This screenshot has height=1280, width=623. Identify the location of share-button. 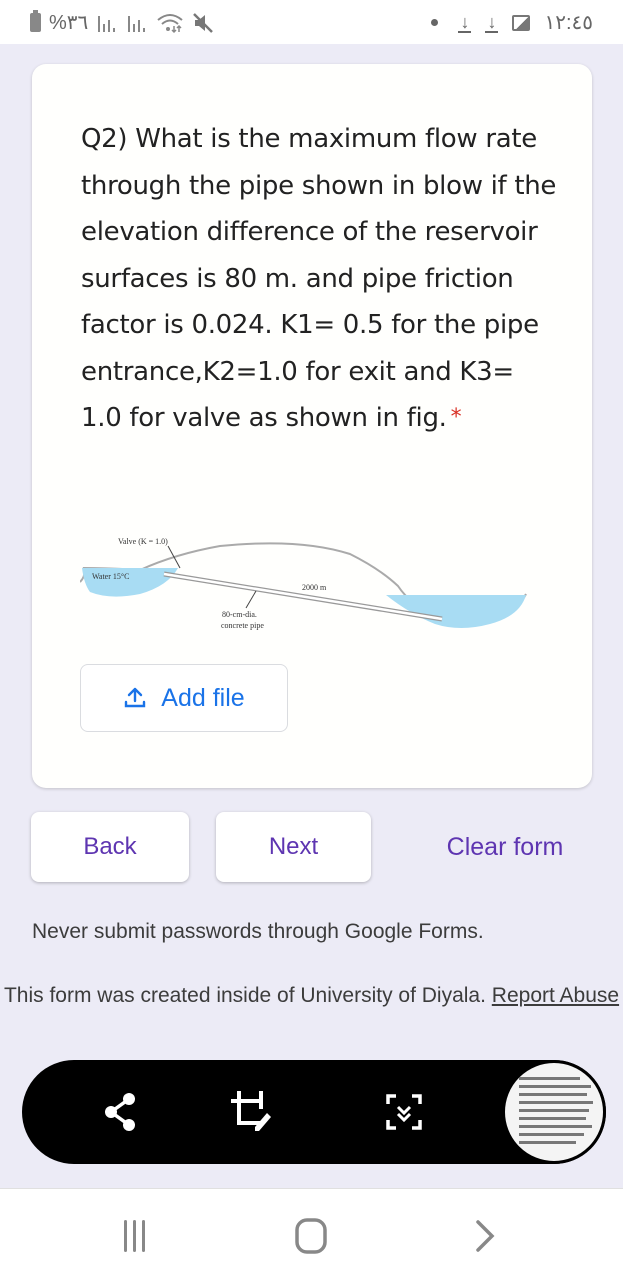
(120, 1112).